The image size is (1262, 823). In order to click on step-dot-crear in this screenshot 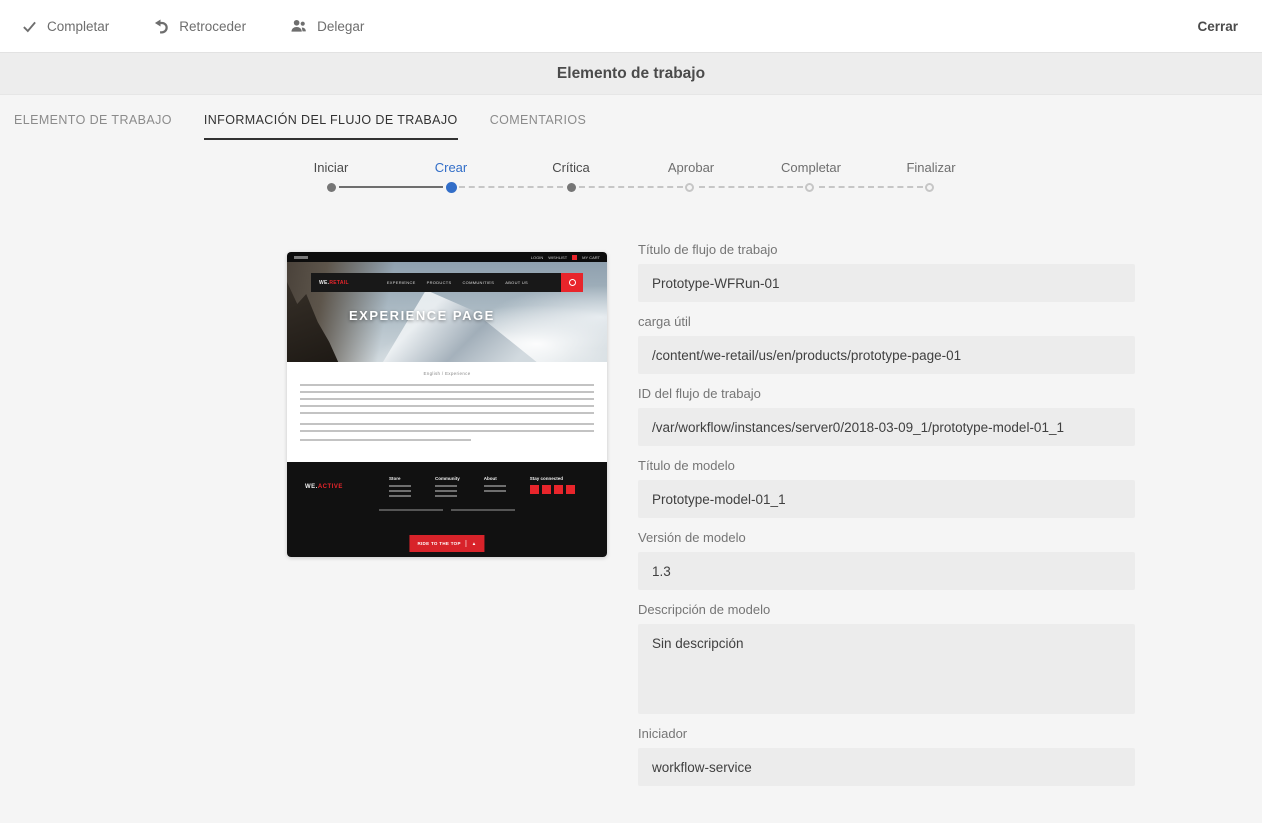, I will do `click(451, 187)`.